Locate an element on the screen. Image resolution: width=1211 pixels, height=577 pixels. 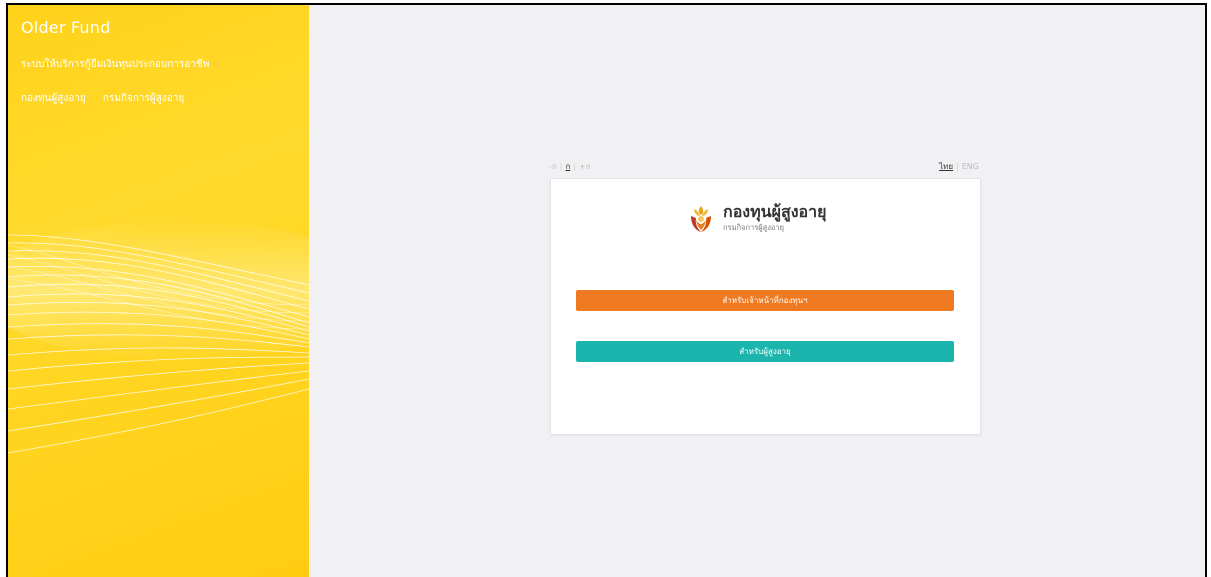
sidebar-links: กองทุนผู้สูงอายุ กรมกิจการผู้สูงอายุ is located at coordinates (109, 98).